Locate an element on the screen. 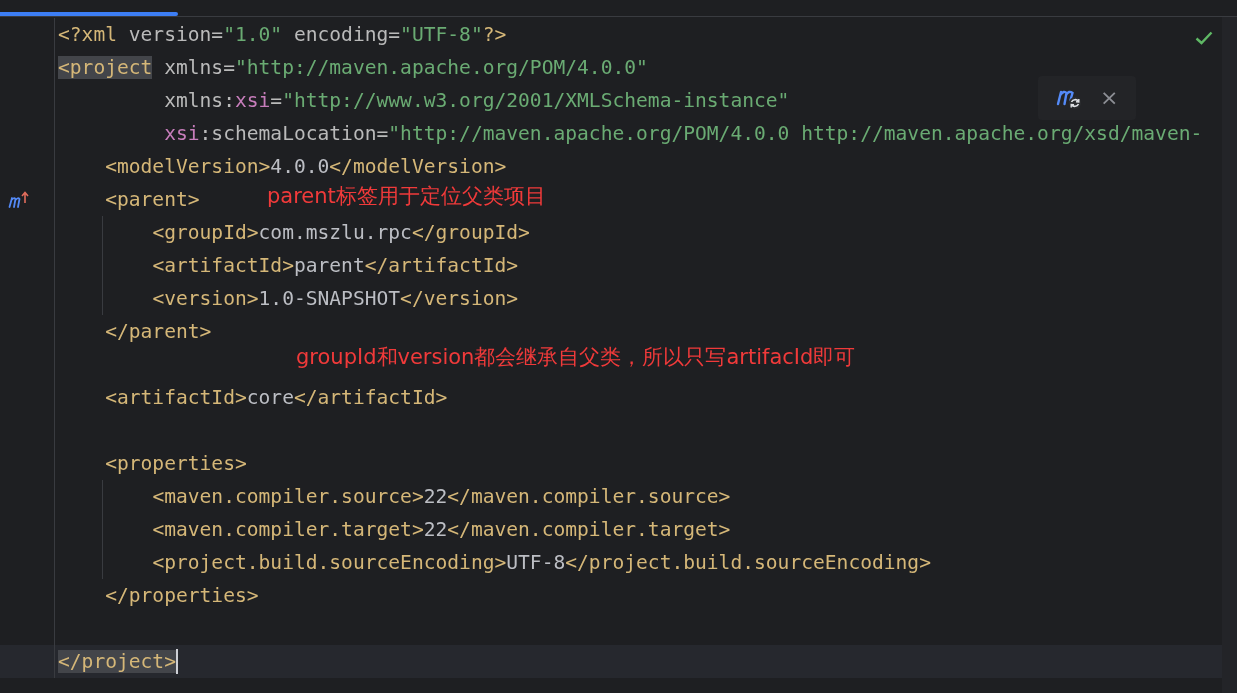  xml-tag: </project> is located at coordinates (117, 661).